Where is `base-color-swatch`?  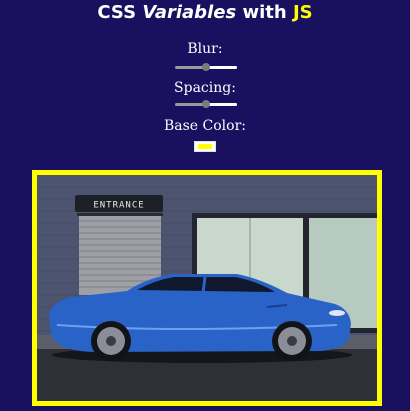
base-color-swatch is located at coordinates (205, 146).